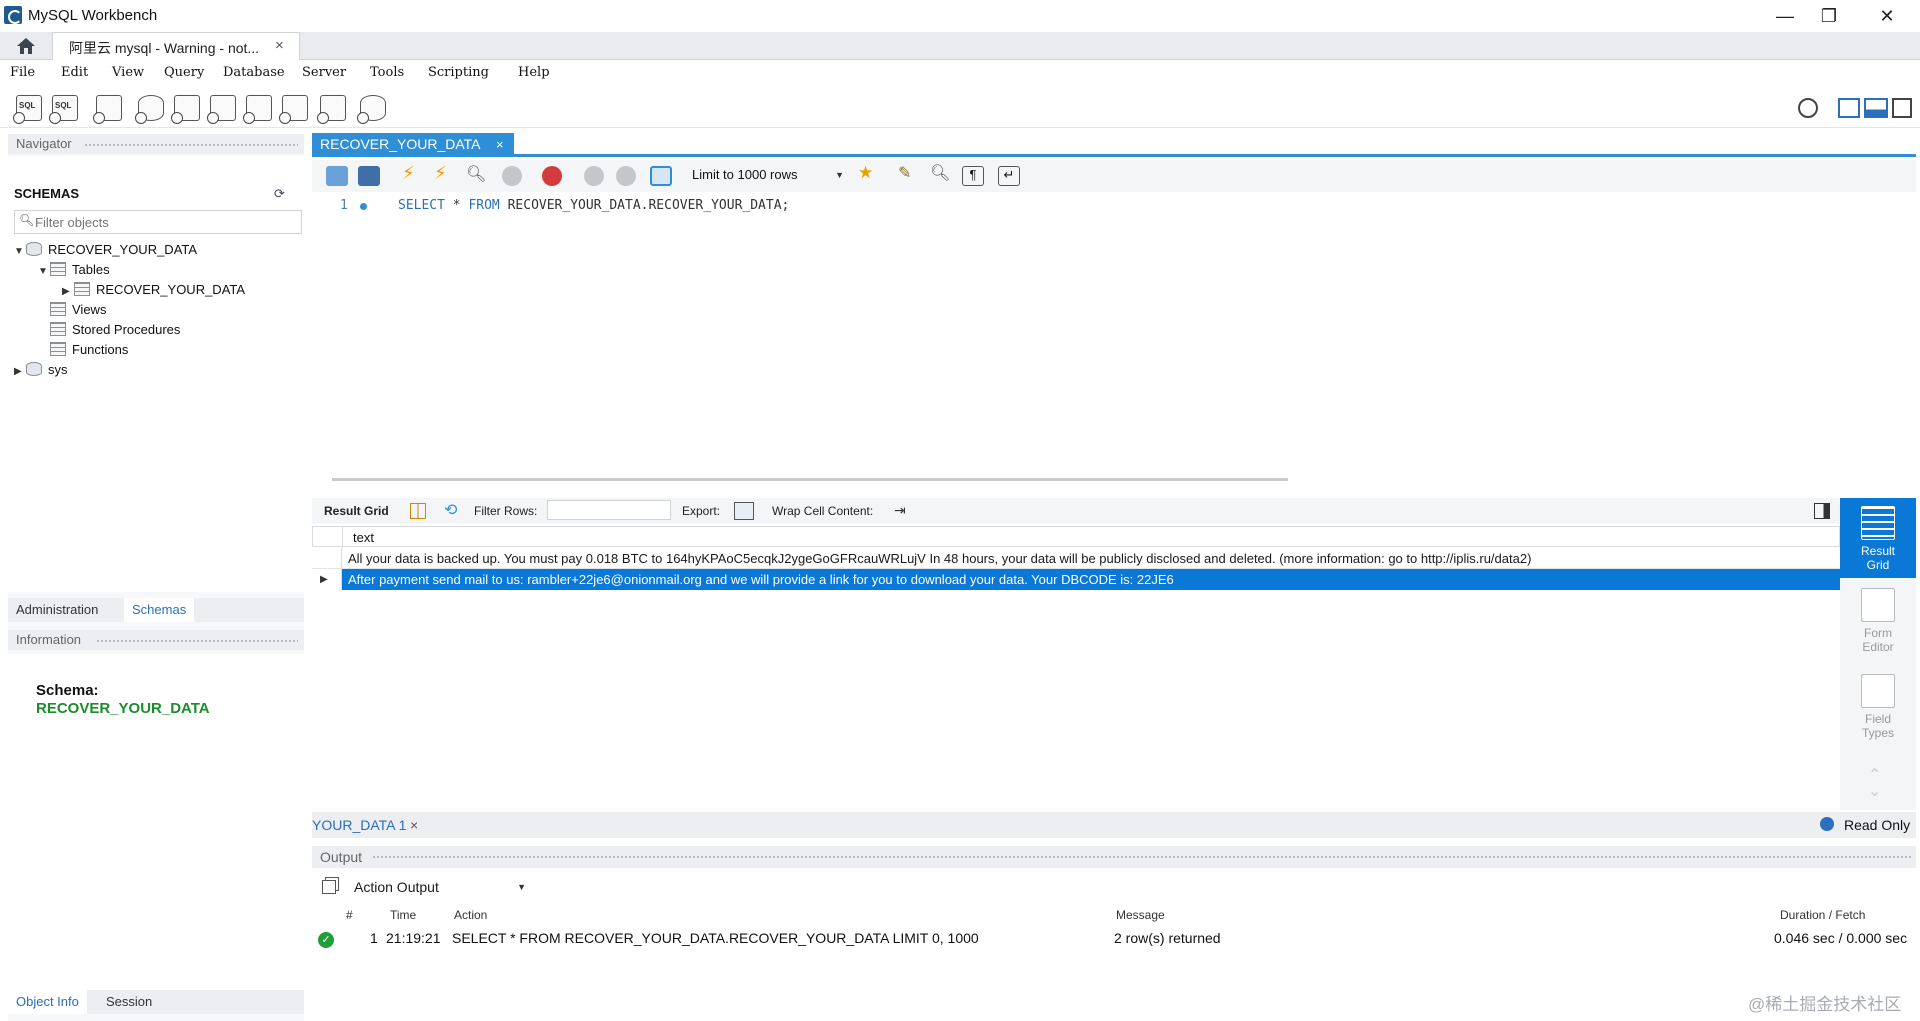 Image resolution: width=1920 pixels, height=1021 pixels. What do you see at coordinates (421, 205) in the screenshot?
I see `sql-keyword-select: SELECT` at bounding box center [421, 205].